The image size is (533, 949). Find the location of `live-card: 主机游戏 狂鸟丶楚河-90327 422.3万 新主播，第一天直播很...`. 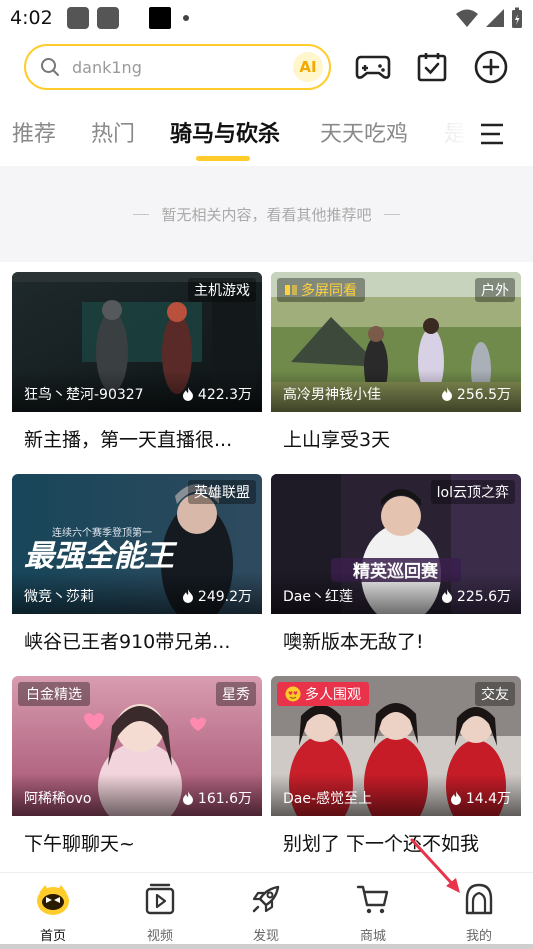

live-card: 主机游戏 狂鸟丶楚河-90327 422.3万 新主播，第一天直播很... is located at coordinates (137, 368).